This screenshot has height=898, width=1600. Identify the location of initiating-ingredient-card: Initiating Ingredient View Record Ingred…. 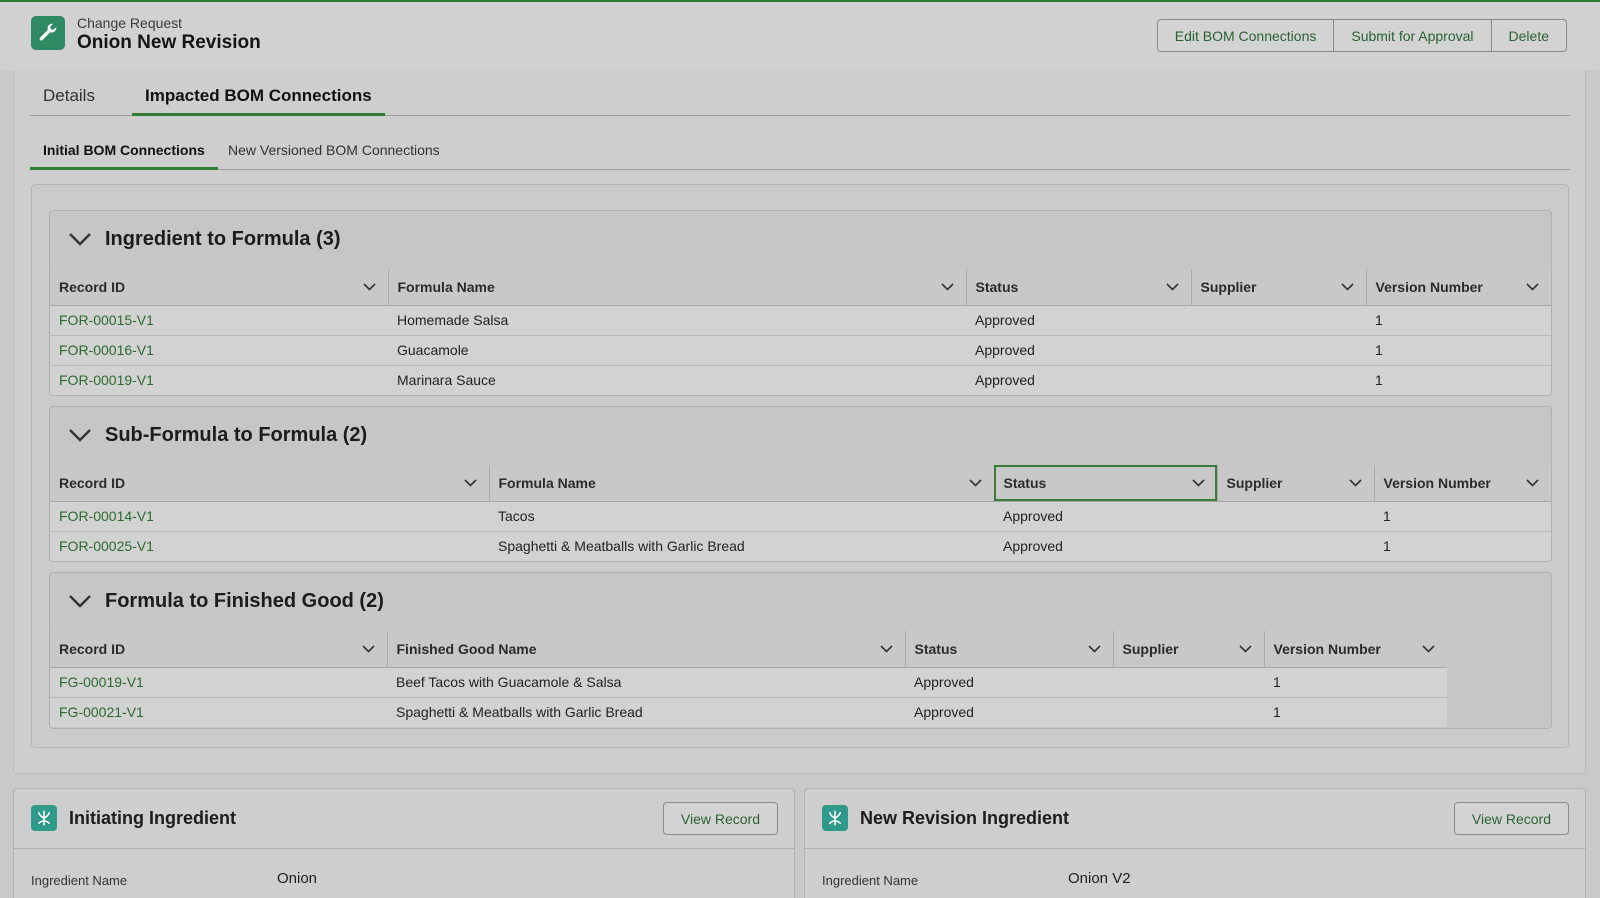
(404, 843).